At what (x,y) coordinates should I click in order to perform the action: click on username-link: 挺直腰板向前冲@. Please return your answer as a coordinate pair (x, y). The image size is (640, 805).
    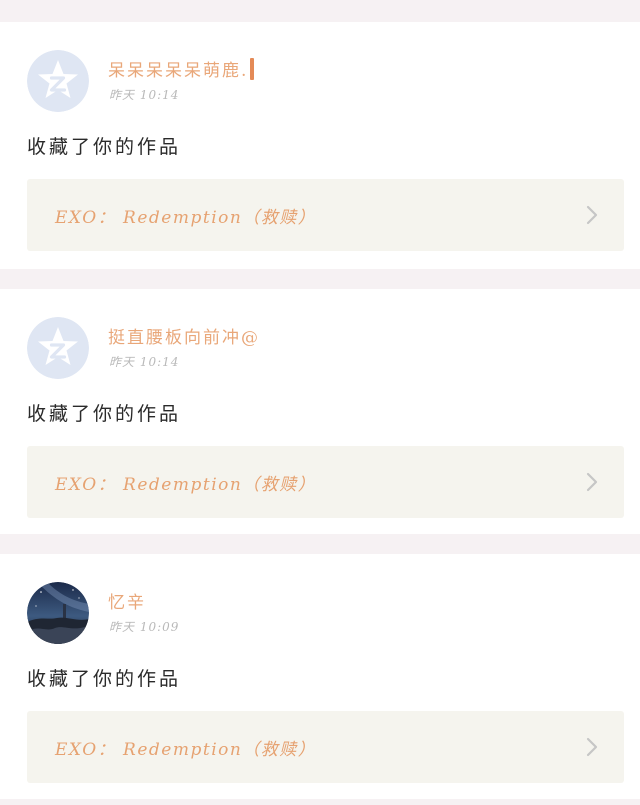
    Looking at the image, I should click on (184, 335).